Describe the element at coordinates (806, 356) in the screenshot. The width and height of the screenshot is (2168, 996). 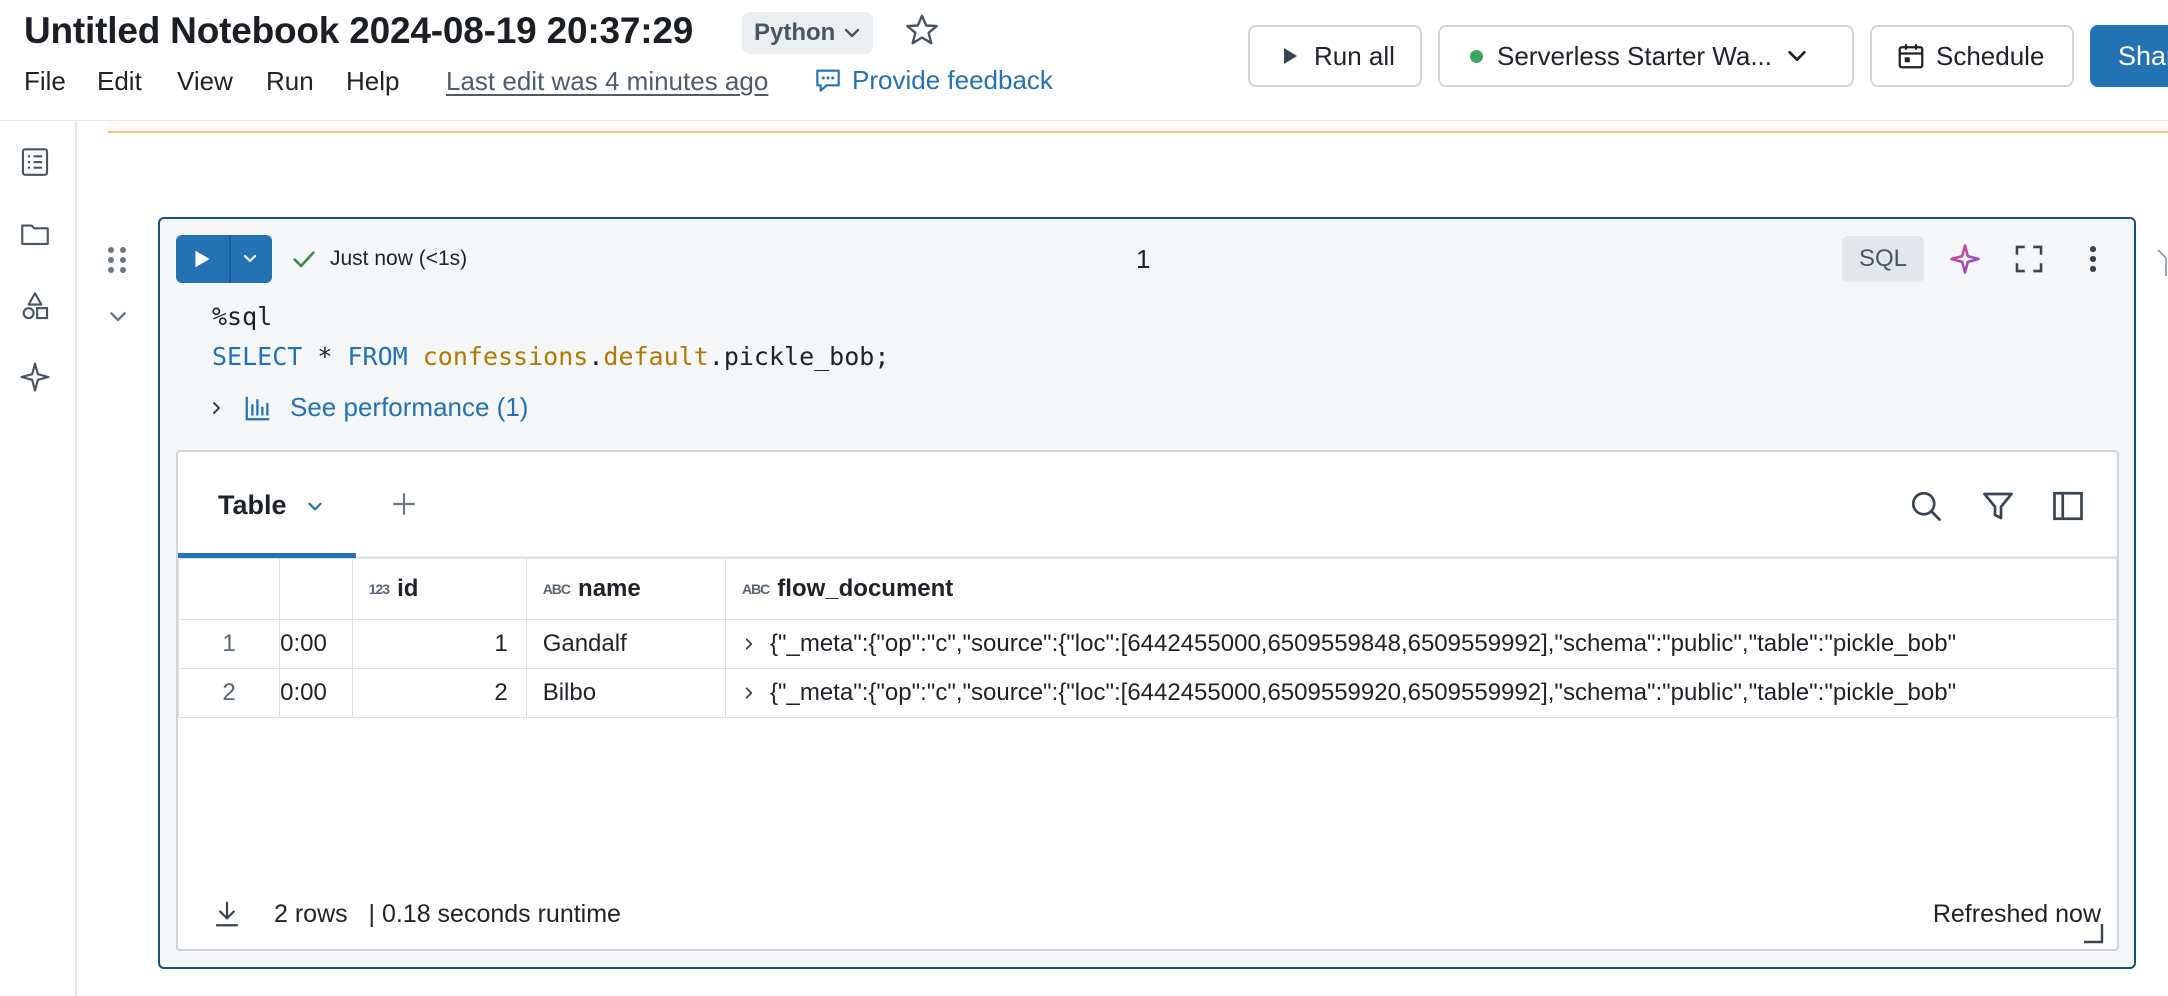
I see `code-table: pickle_bob;` at that location.